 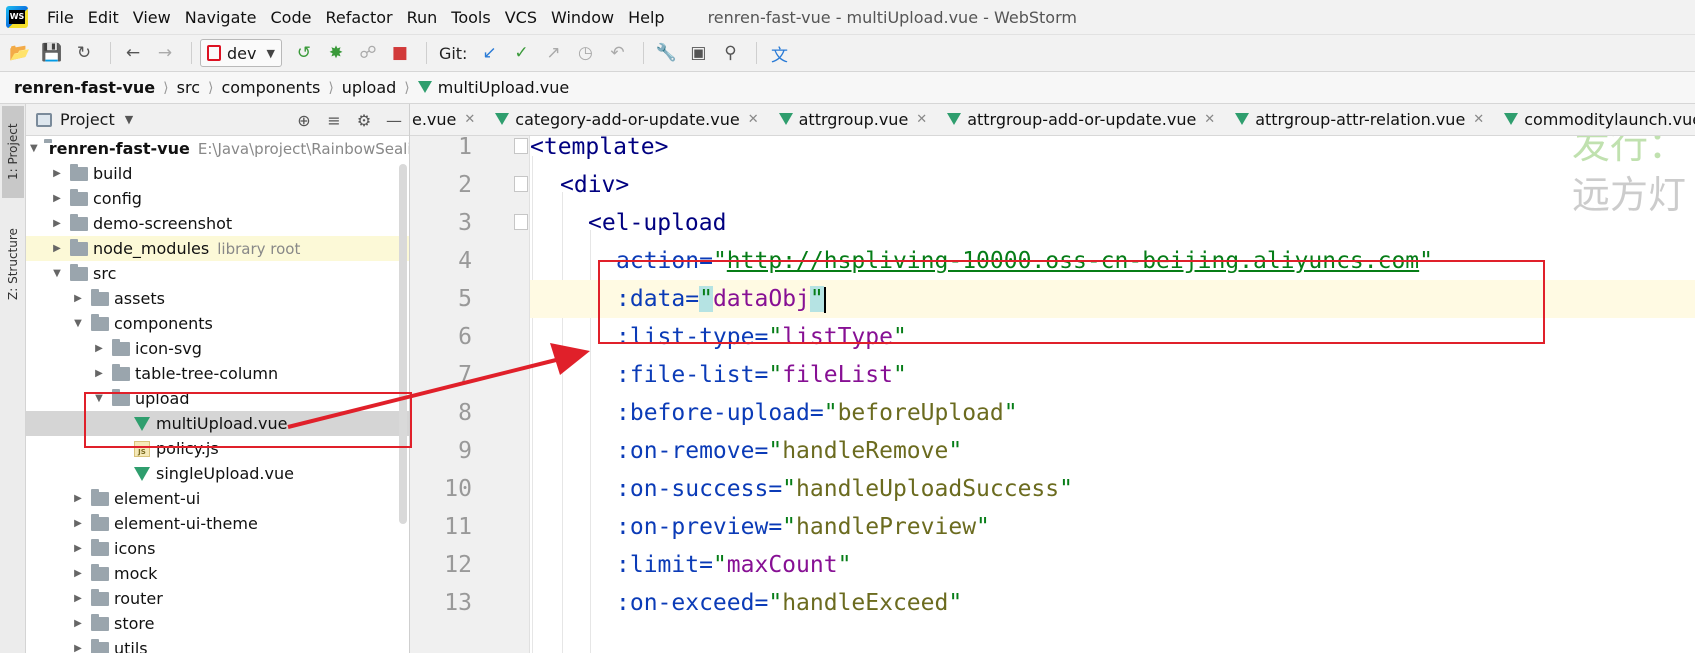 I want to click on locate-file-target-icon: ⊕, so click(x=304, y=120).